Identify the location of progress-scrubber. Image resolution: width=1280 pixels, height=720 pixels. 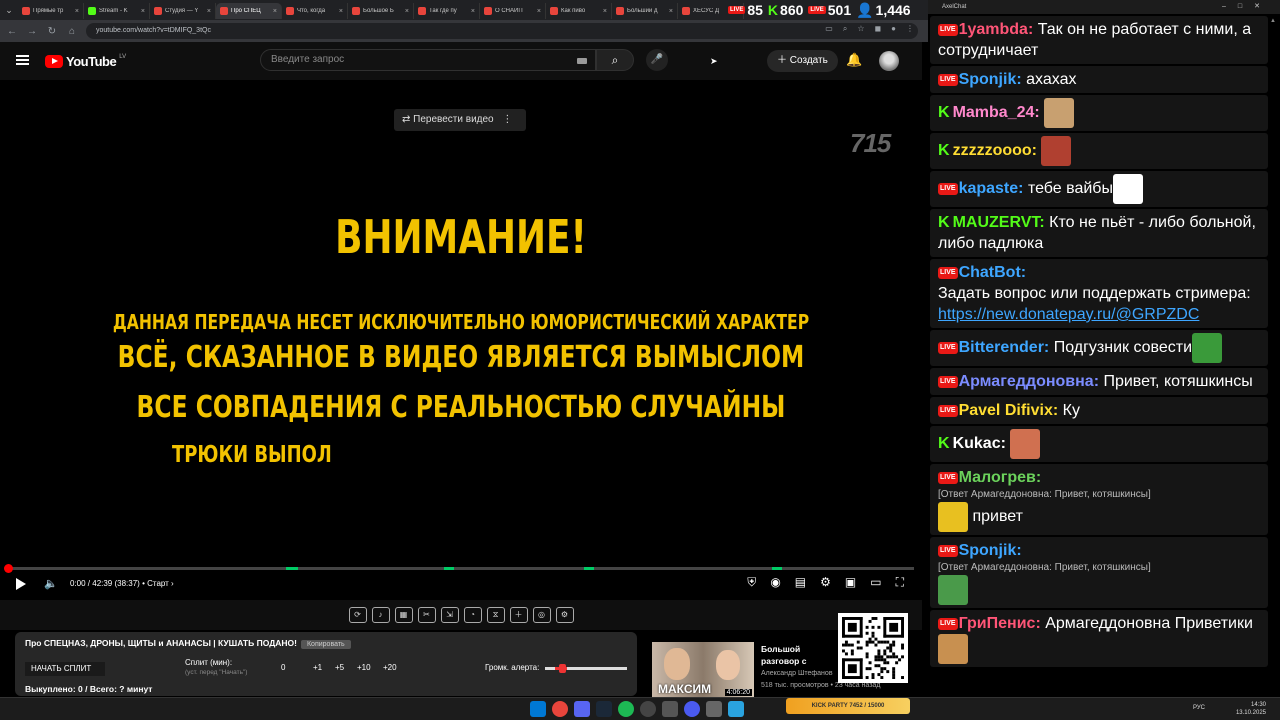
(8, 568).